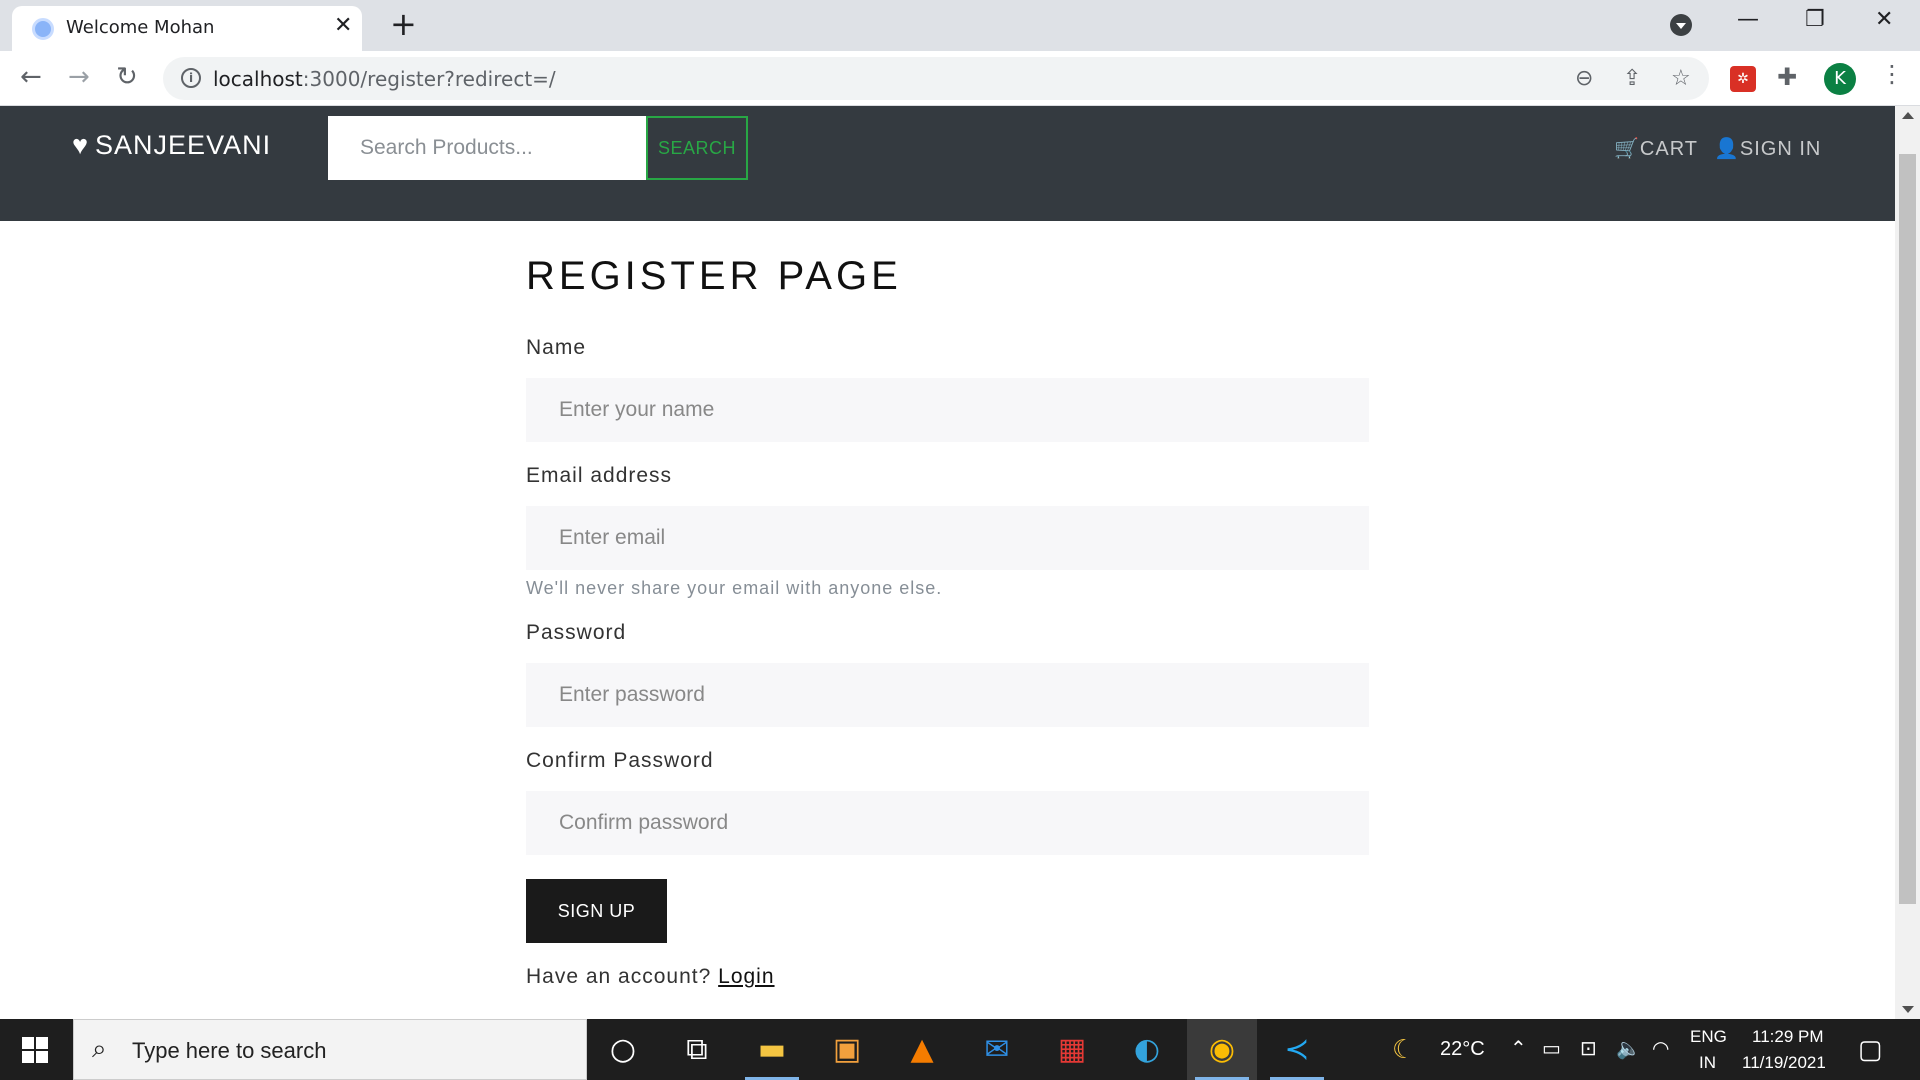 Image resolution: width=1920 pixels, height=1080 pixels. What do you see at coordinates (1628, 1049) in the screenshot?
I see `volume-icon: 🔈` at bounding box center [1628, 1049].